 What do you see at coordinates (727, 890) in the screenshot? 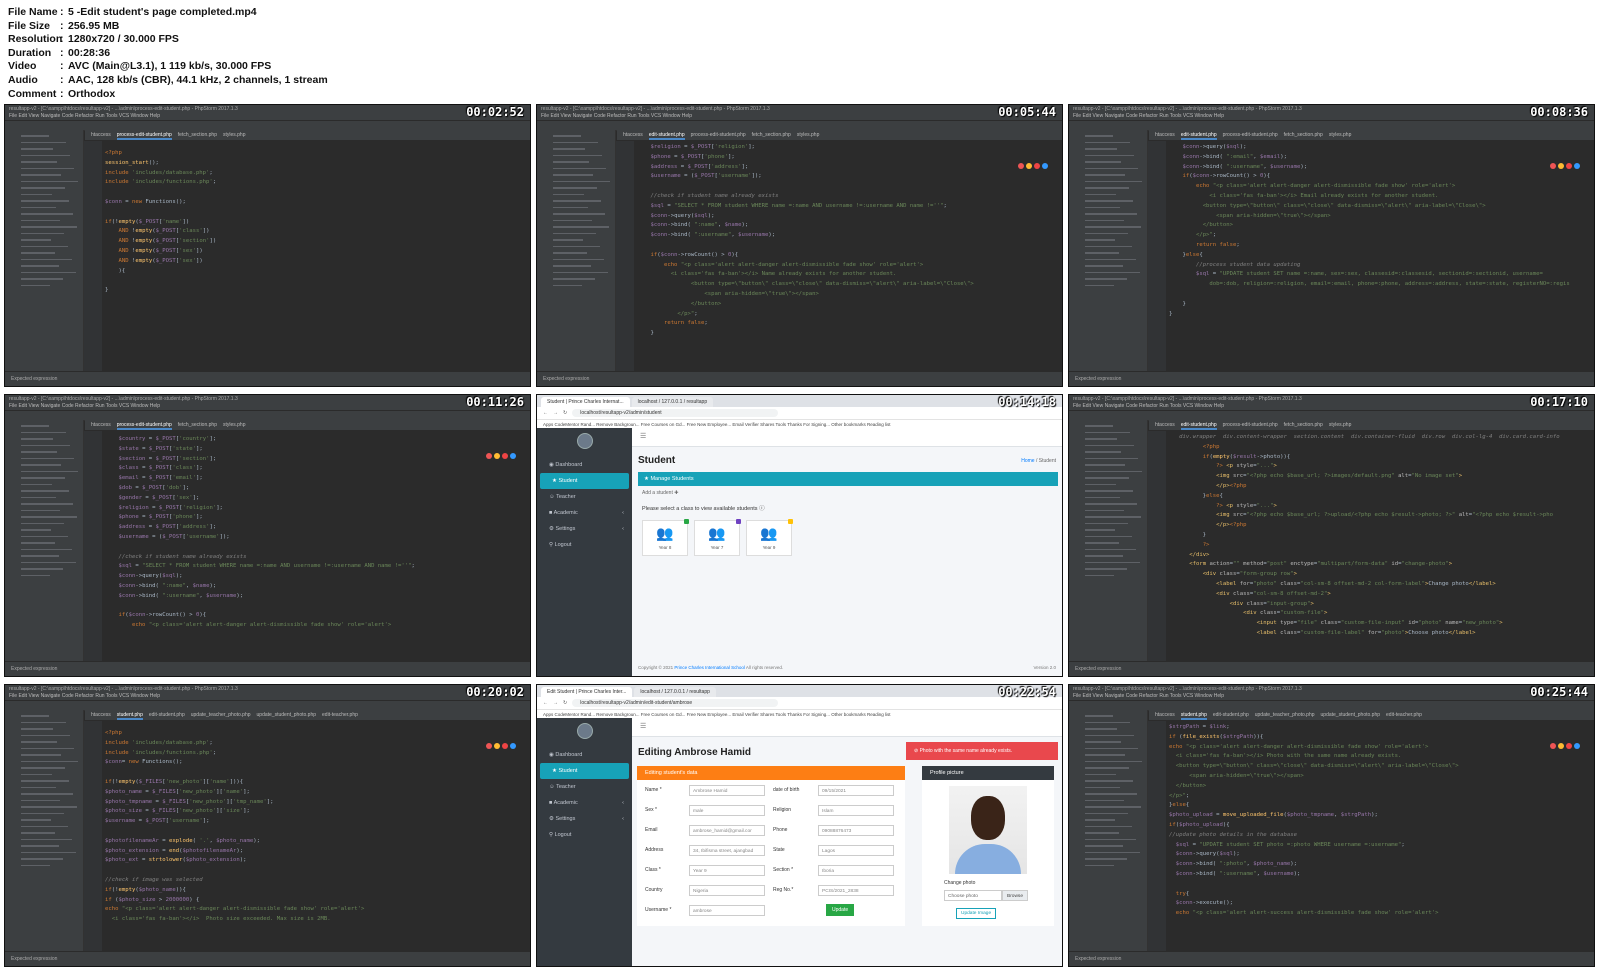
I see `field-input: Nigeria` at bounding box center [727, 890].